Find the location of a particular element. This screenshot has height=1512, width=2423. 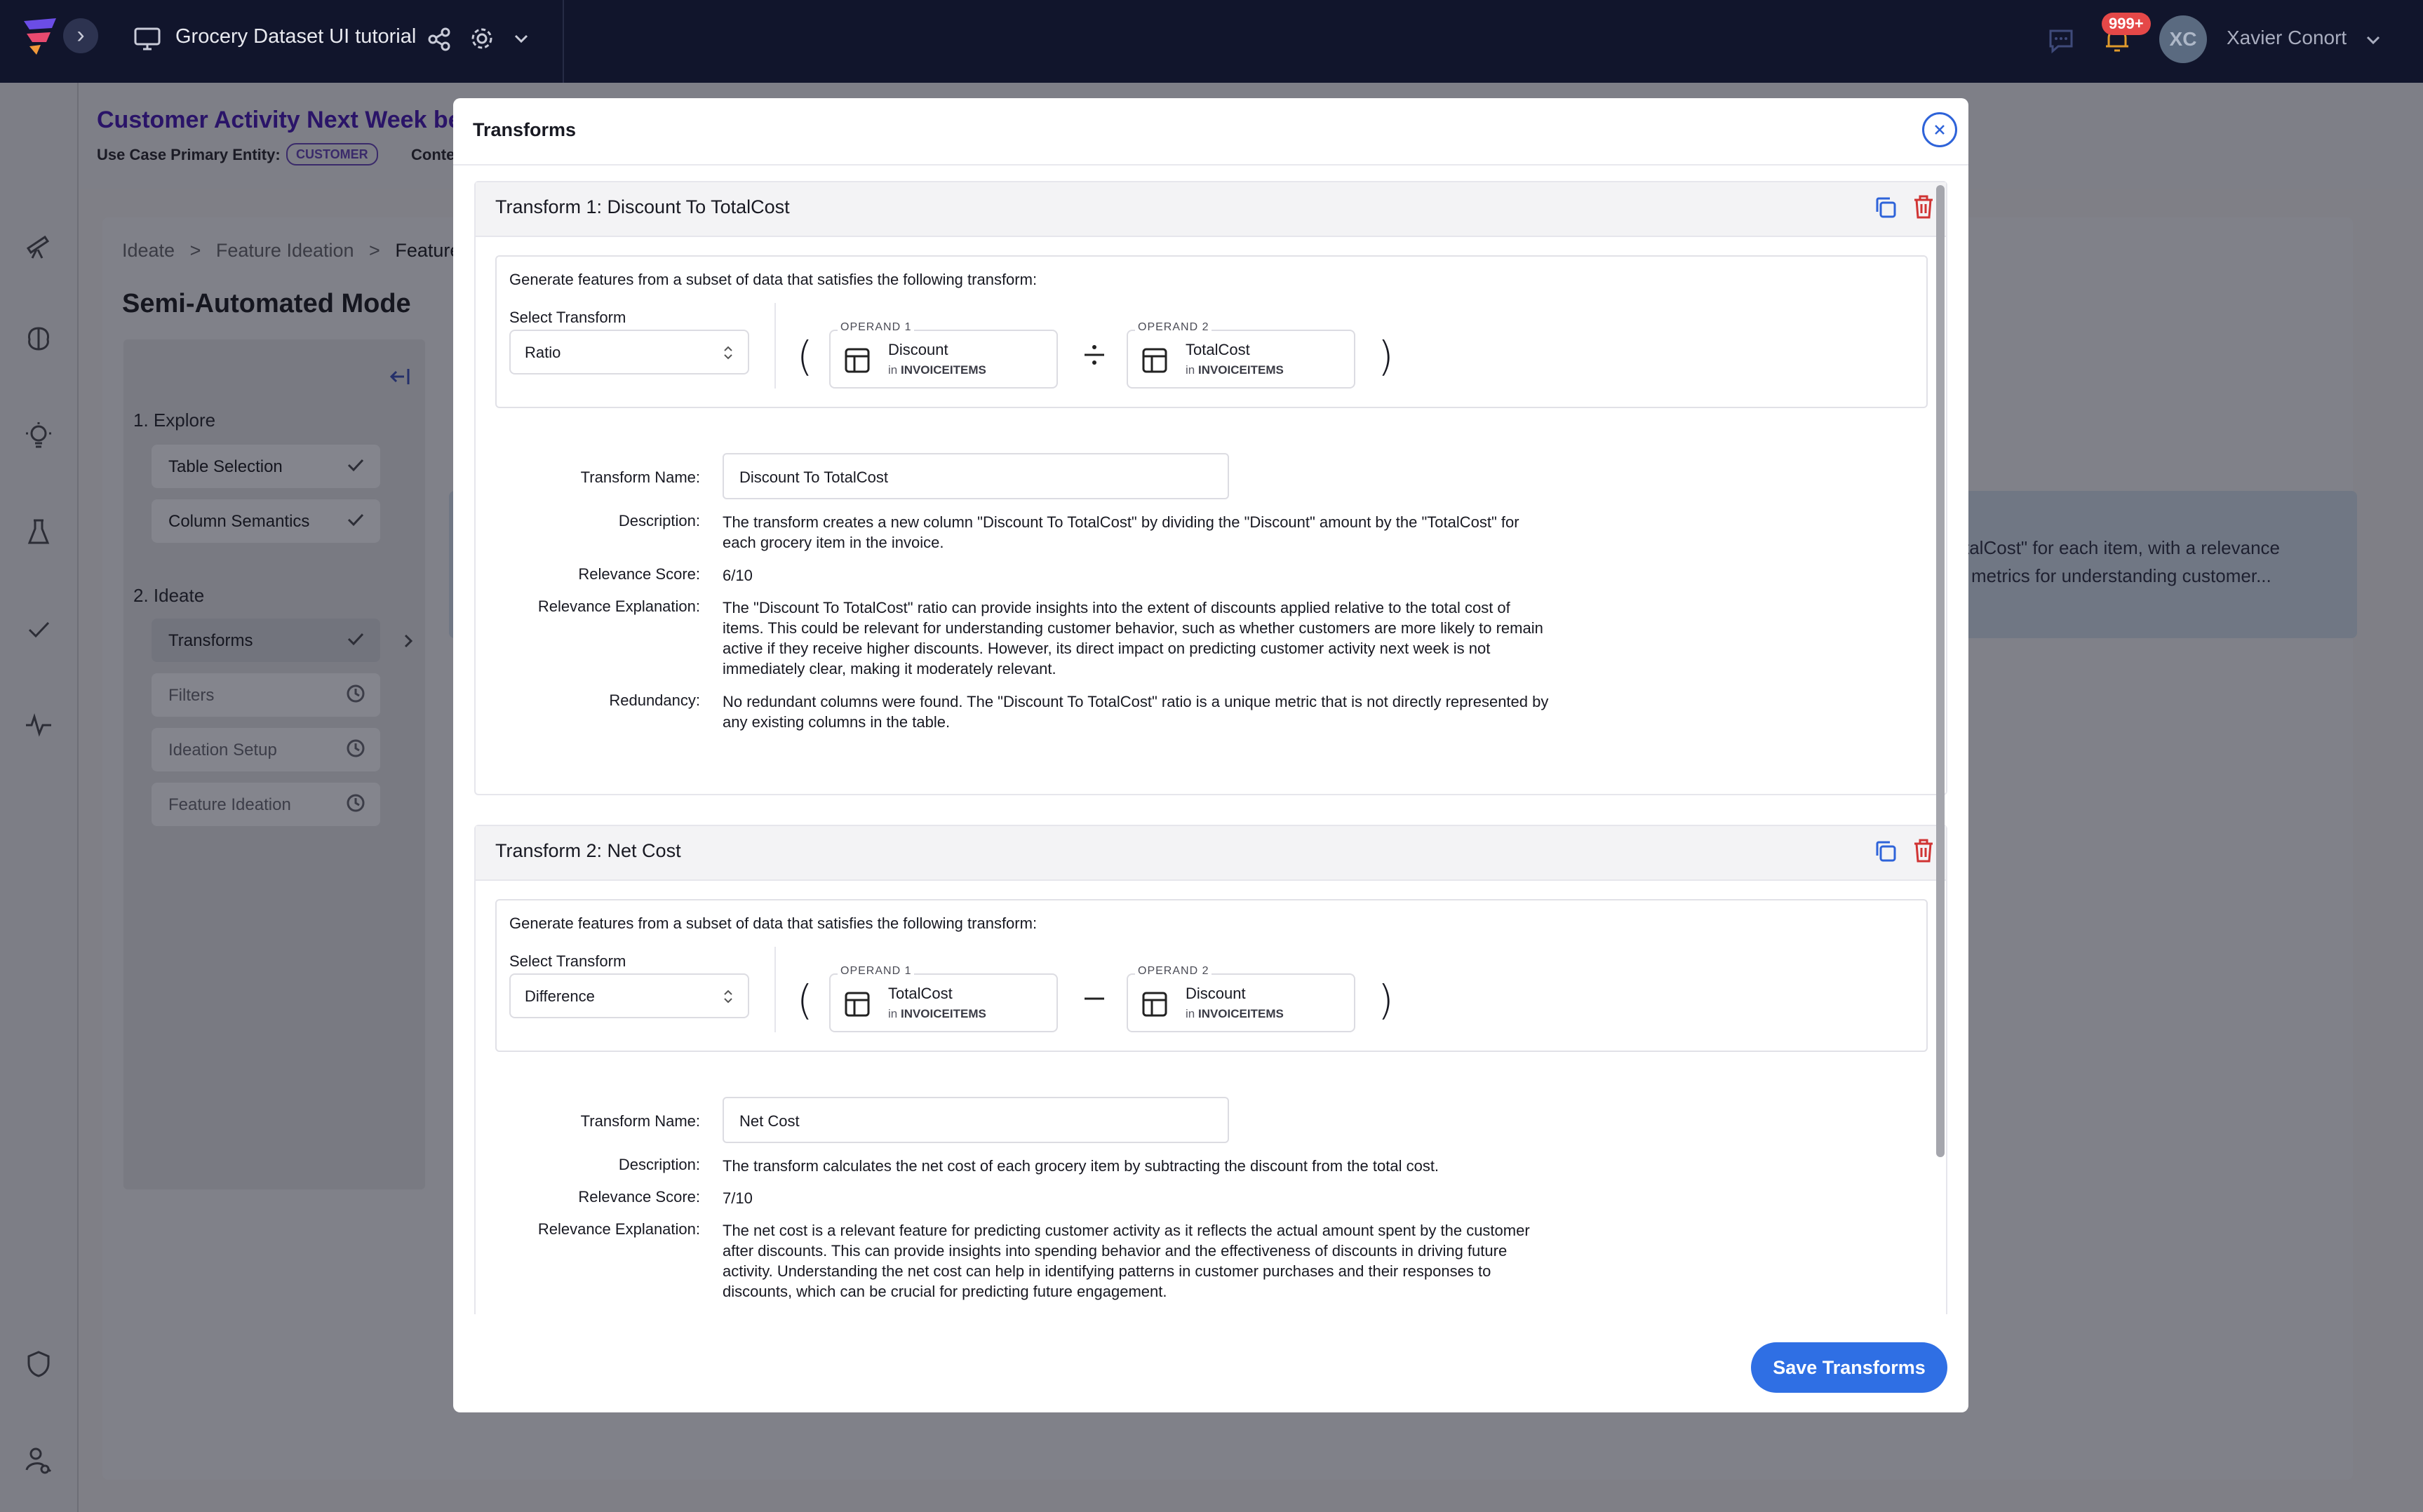

user-menu-chevron-icon is located at coordinates (2374, 39).